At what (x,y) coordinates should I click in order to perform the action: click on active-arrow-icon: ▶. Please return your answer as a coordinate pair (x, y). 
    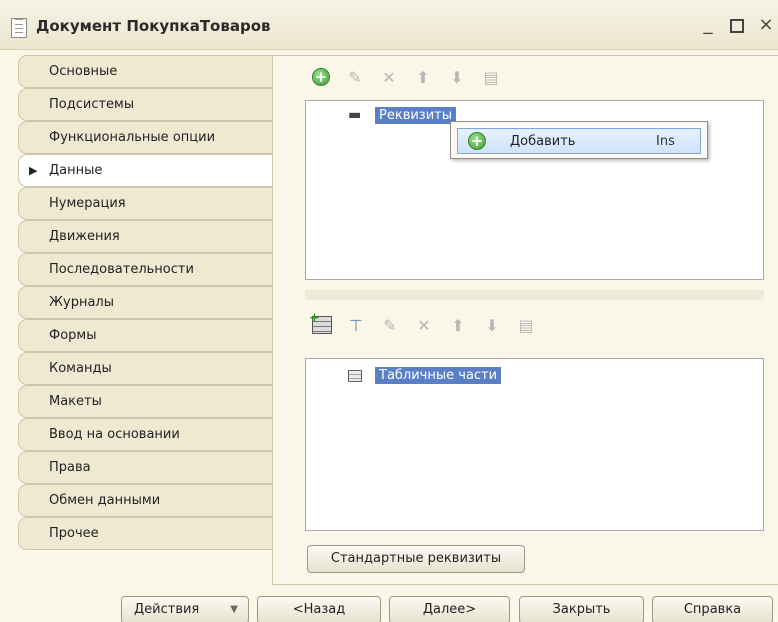
    Looking at the image, I should click on (33, 170).